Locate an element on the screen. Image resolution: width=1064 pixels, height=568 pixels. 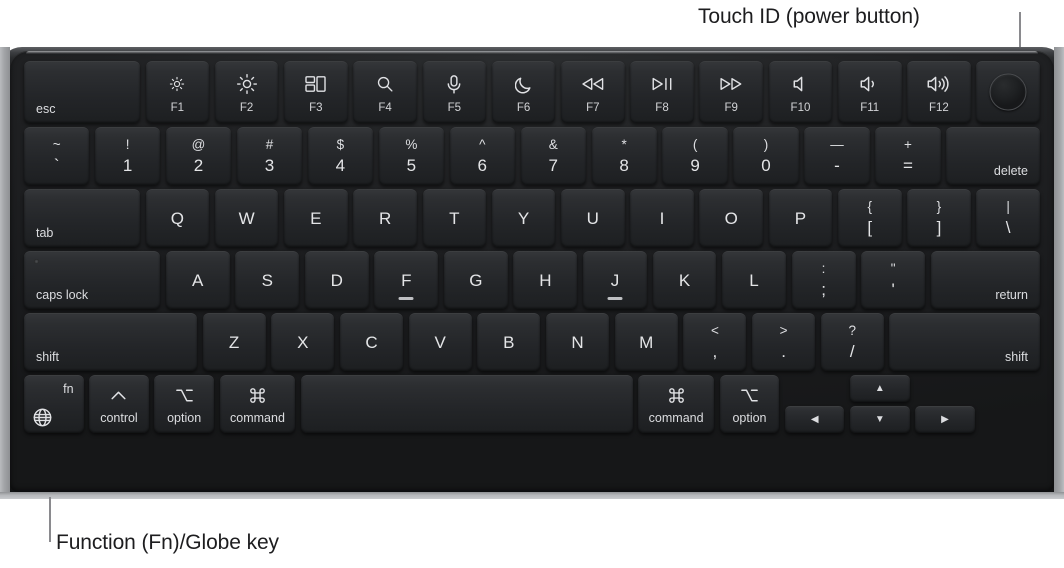
key-o: O is located at coordinates (731, 218).